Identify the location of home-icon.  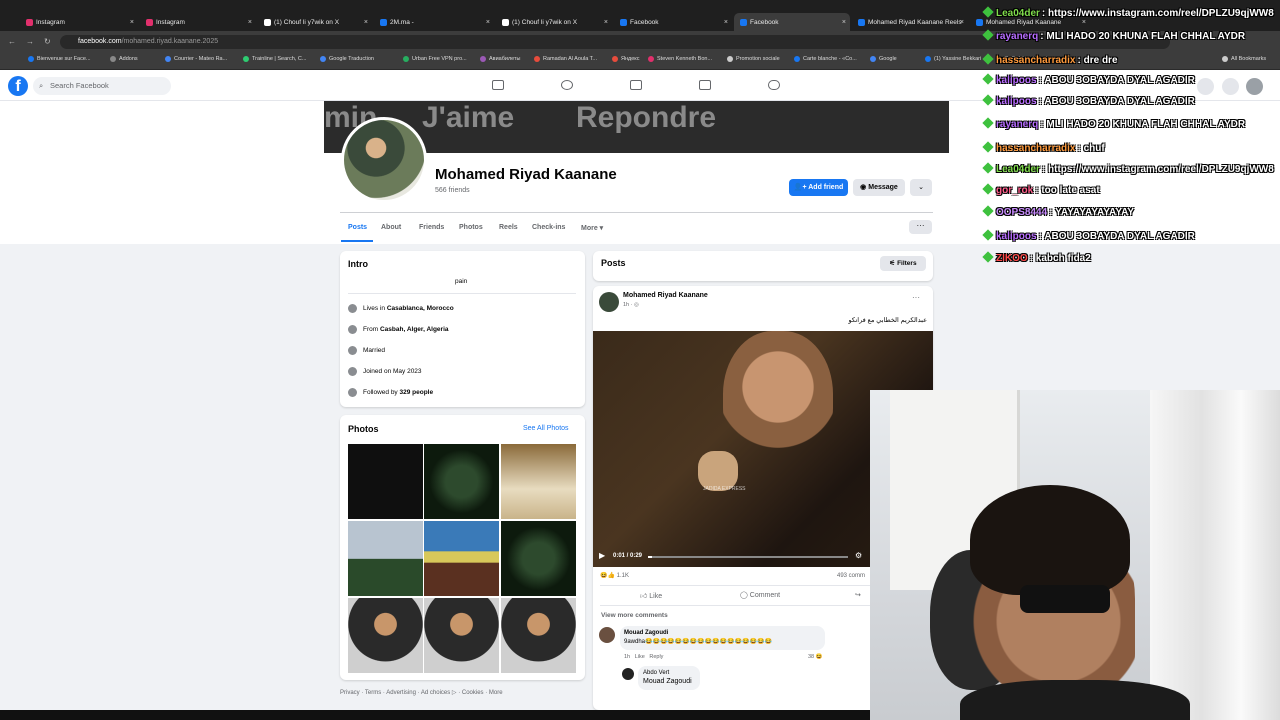
(498, 85).